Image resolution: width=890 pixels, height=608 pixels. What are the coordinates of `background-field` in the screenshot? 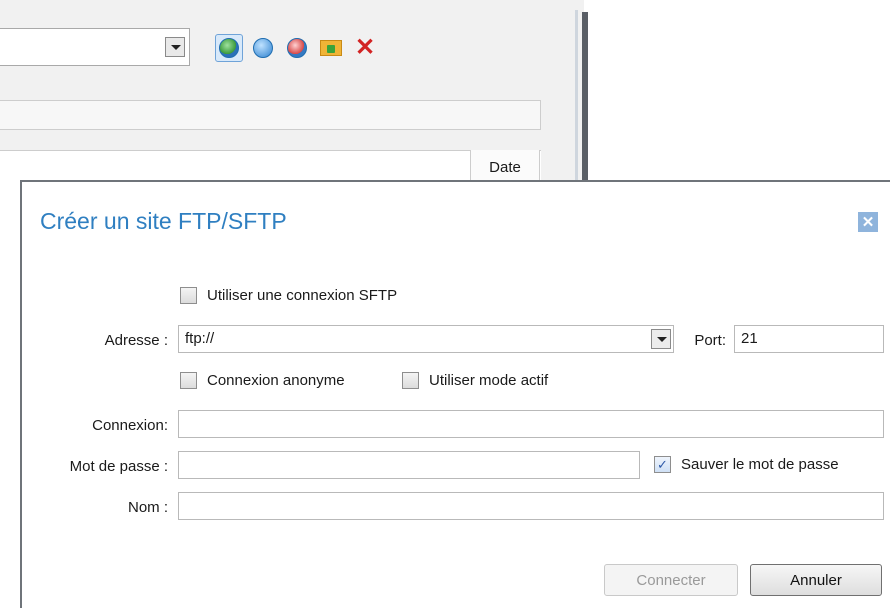 It's located at (270, 115).